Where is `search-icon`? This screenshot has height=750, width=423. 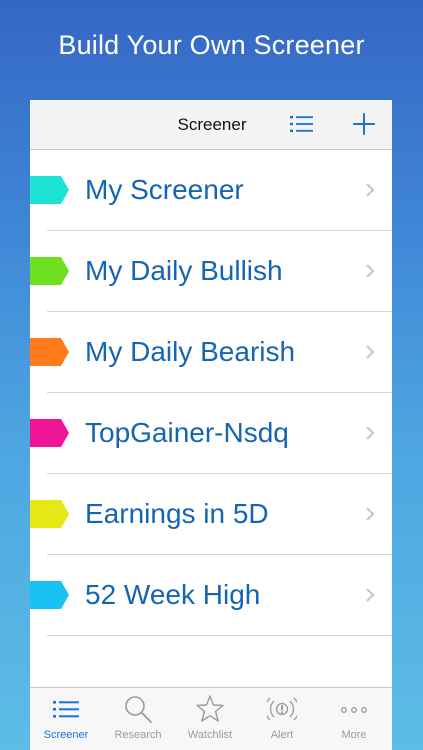 search-icon is located at coordinates (138, 709).